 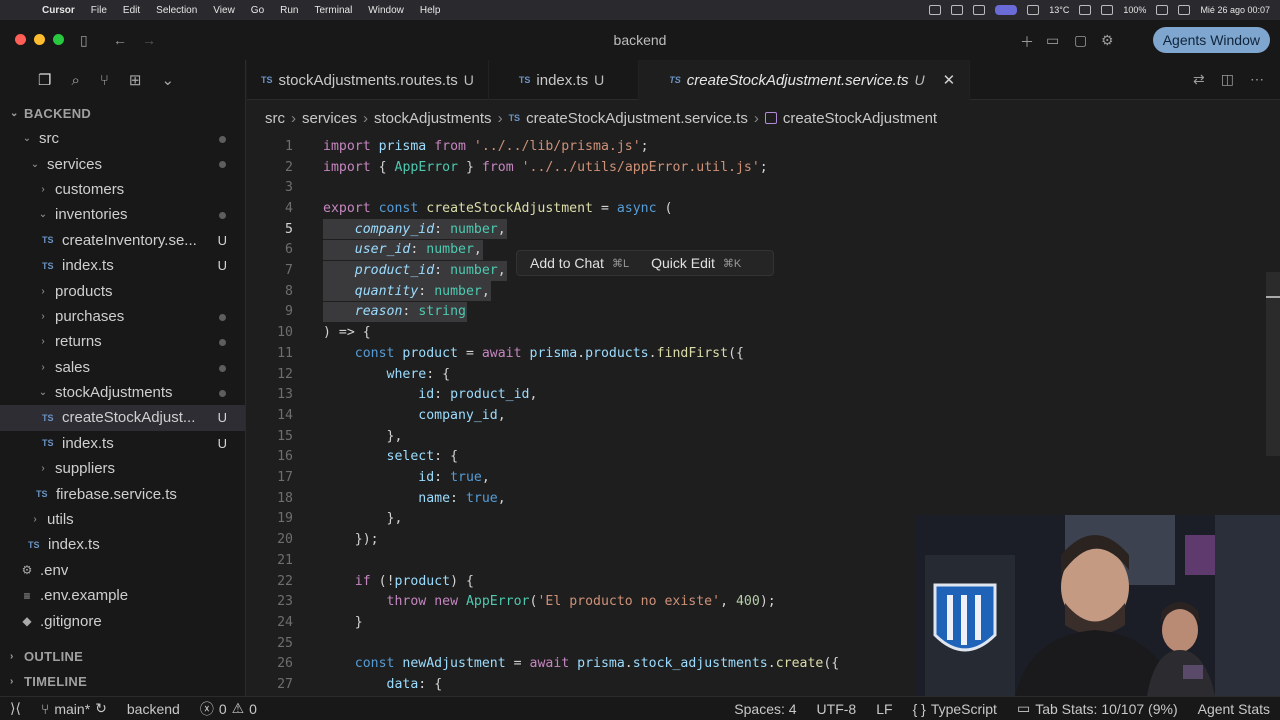 What do you see at coordinates (386, 10) in the screenshot?
I see `menu-window: Window` at bounding box center [386, 10].